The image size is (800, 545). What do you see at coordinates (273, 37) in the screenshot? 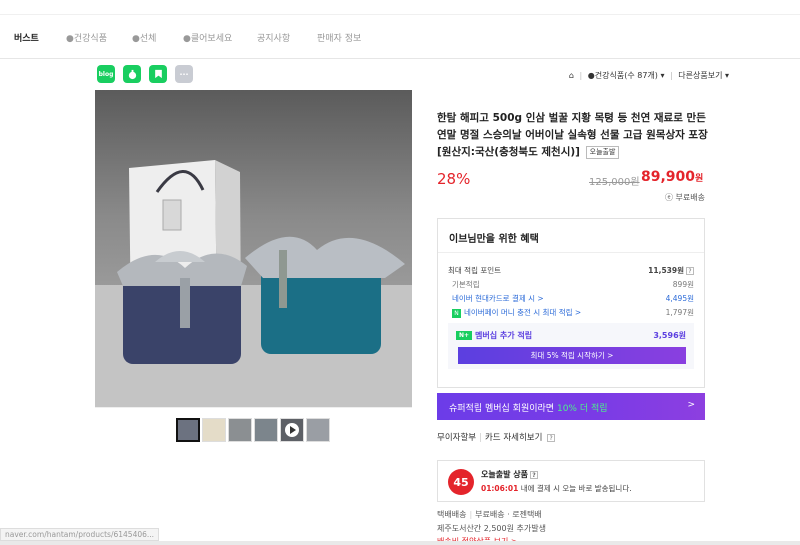
I see `nav-item-notice: 공지사항` at bounding box center [273, 37].